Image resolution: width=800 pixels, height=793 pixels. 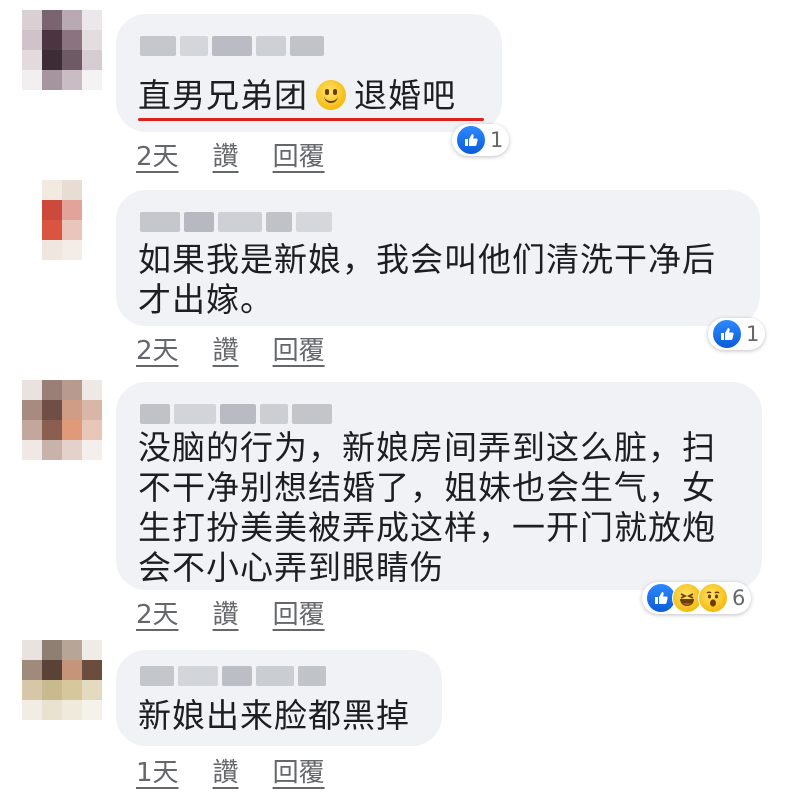 What do you see at coordinates (697, 598) in the screenshot?
I see `reaction-summary: 6` at bounding box center [697, 598].